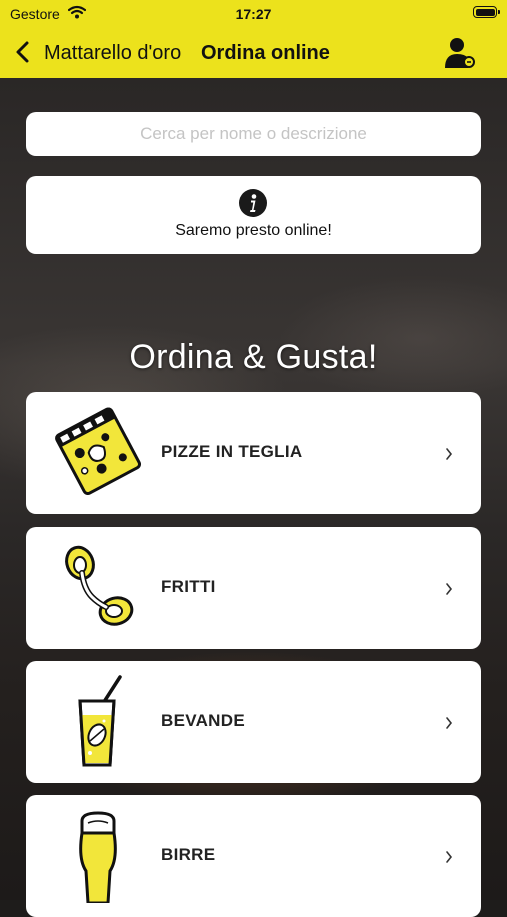 This screenshot has width=507, height=917. Describe the element at coordinates (265, 53) in the screenshot. I see `page-title: Ordina online` at that location.